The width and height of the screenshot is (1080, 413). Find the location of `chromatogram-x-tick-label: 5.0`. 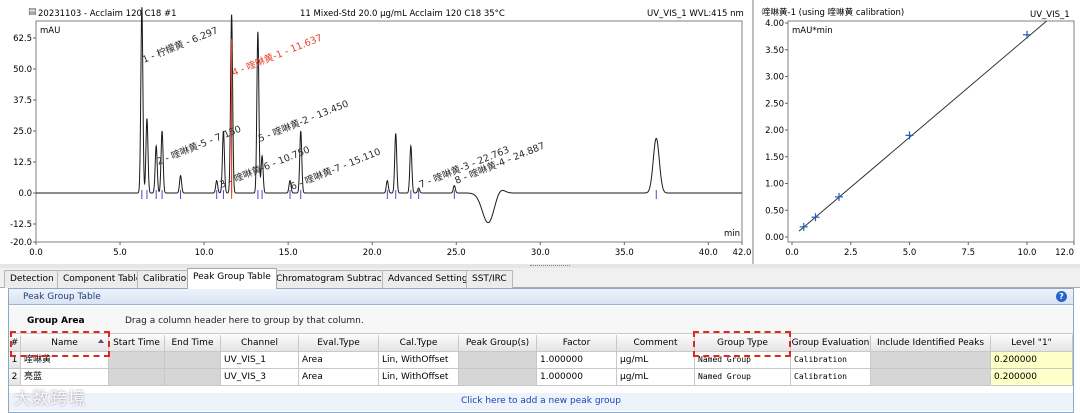

chromatogram-x-tick-label: 5.0 is located at coordinates (120, 253).